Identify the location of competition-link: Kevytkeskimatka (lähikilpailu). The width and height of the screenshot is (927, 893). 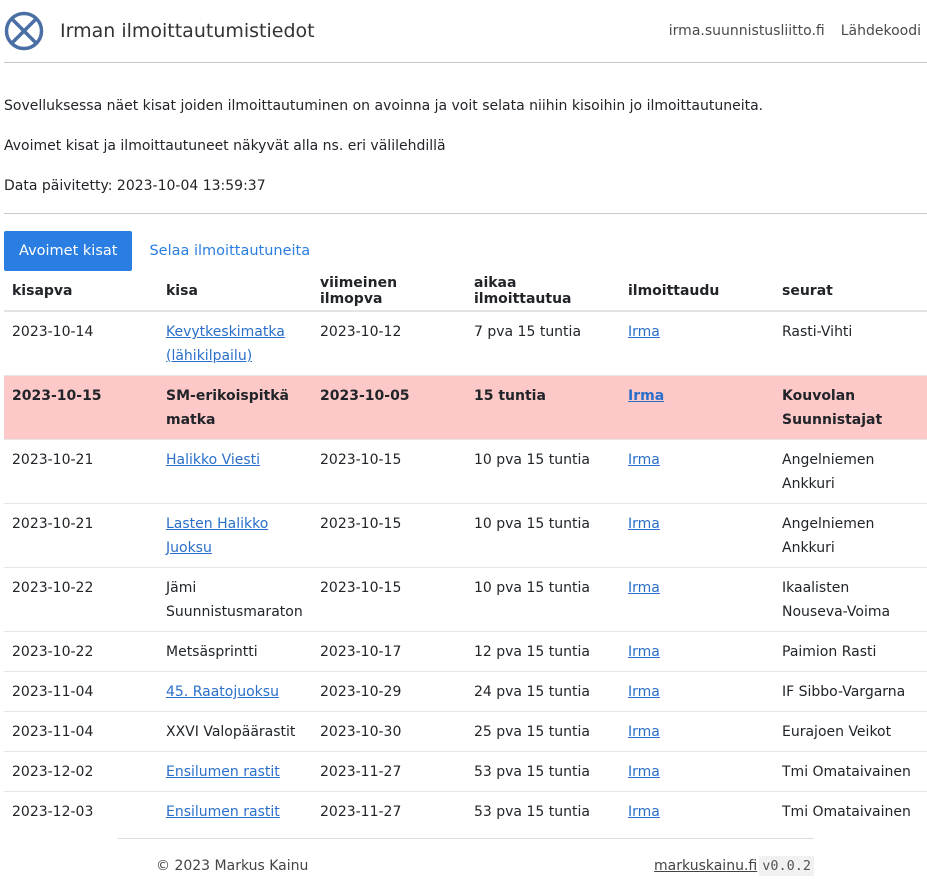
(225, 344).